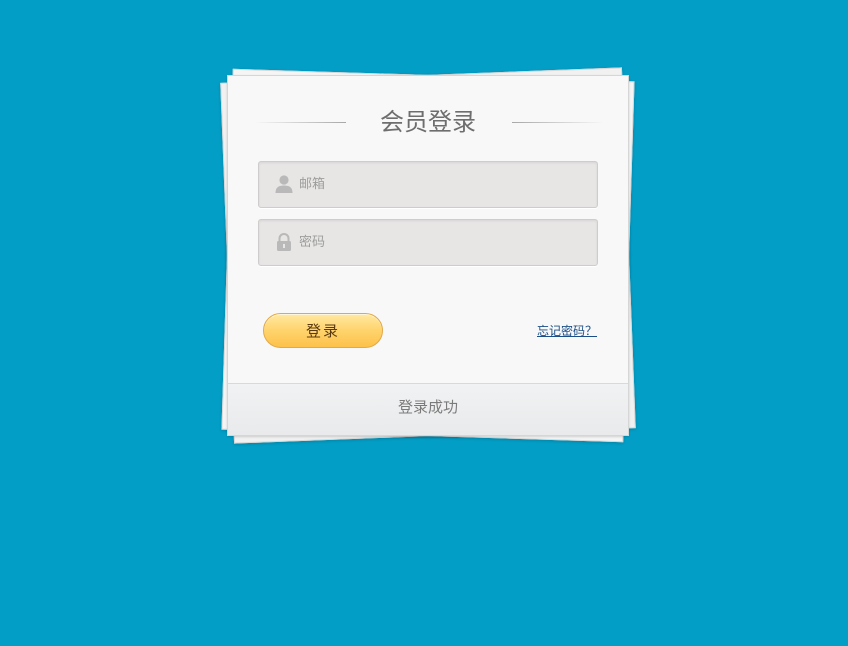 This screenshot has width=848, height=646. What do you see at coordinates (323, 330) in the screenshot?
I see `login-button: 登录` at bounding box center [323, 330].